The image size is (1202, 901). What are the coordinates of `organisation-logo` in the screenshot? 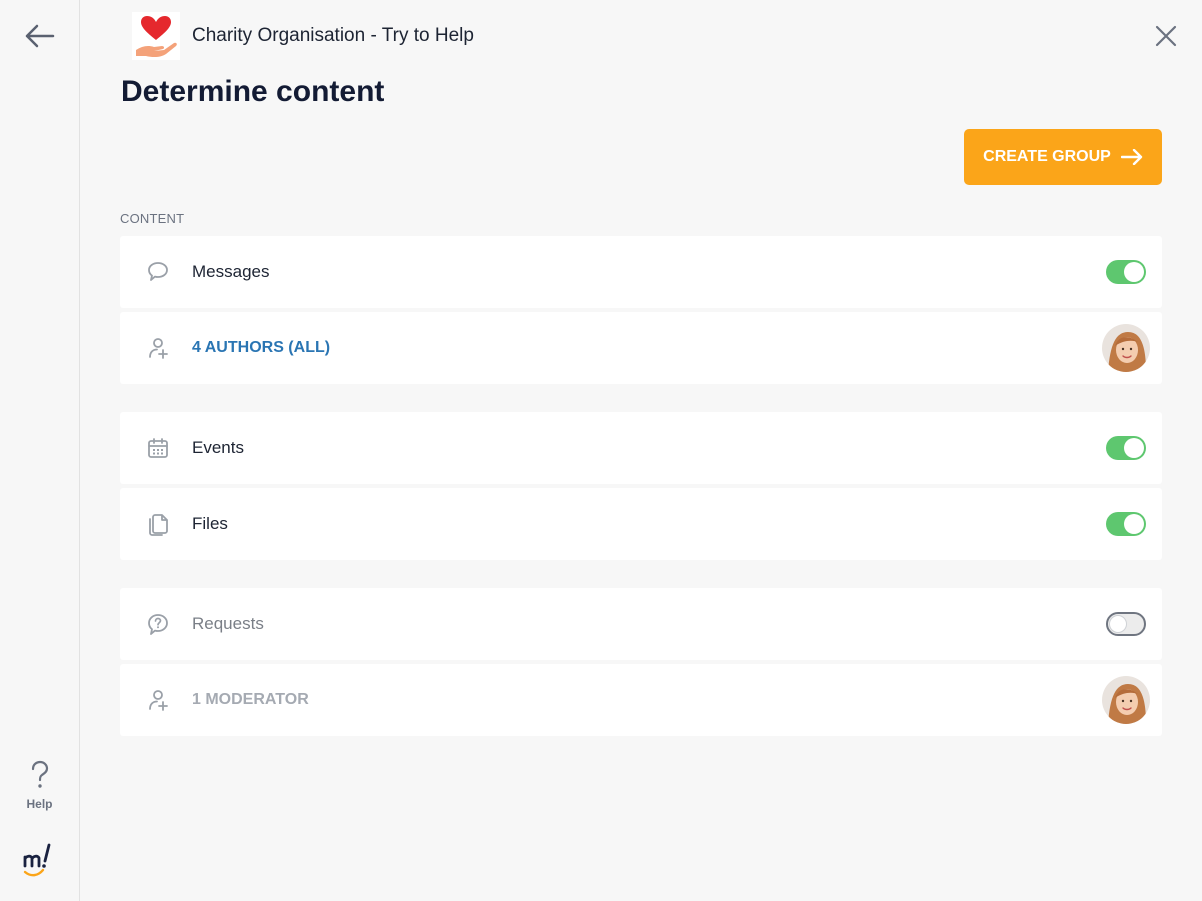 It's located at (156, 36).